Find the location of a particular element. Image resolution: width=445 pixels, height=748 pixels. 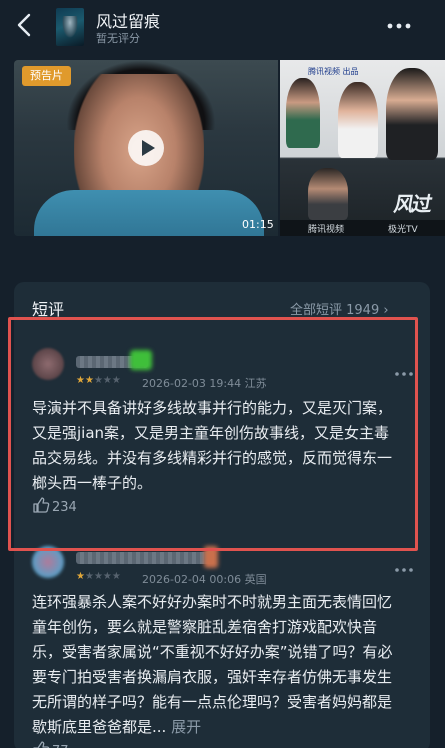

star-filled-icon: ★ is located at coordinates (80, 576).